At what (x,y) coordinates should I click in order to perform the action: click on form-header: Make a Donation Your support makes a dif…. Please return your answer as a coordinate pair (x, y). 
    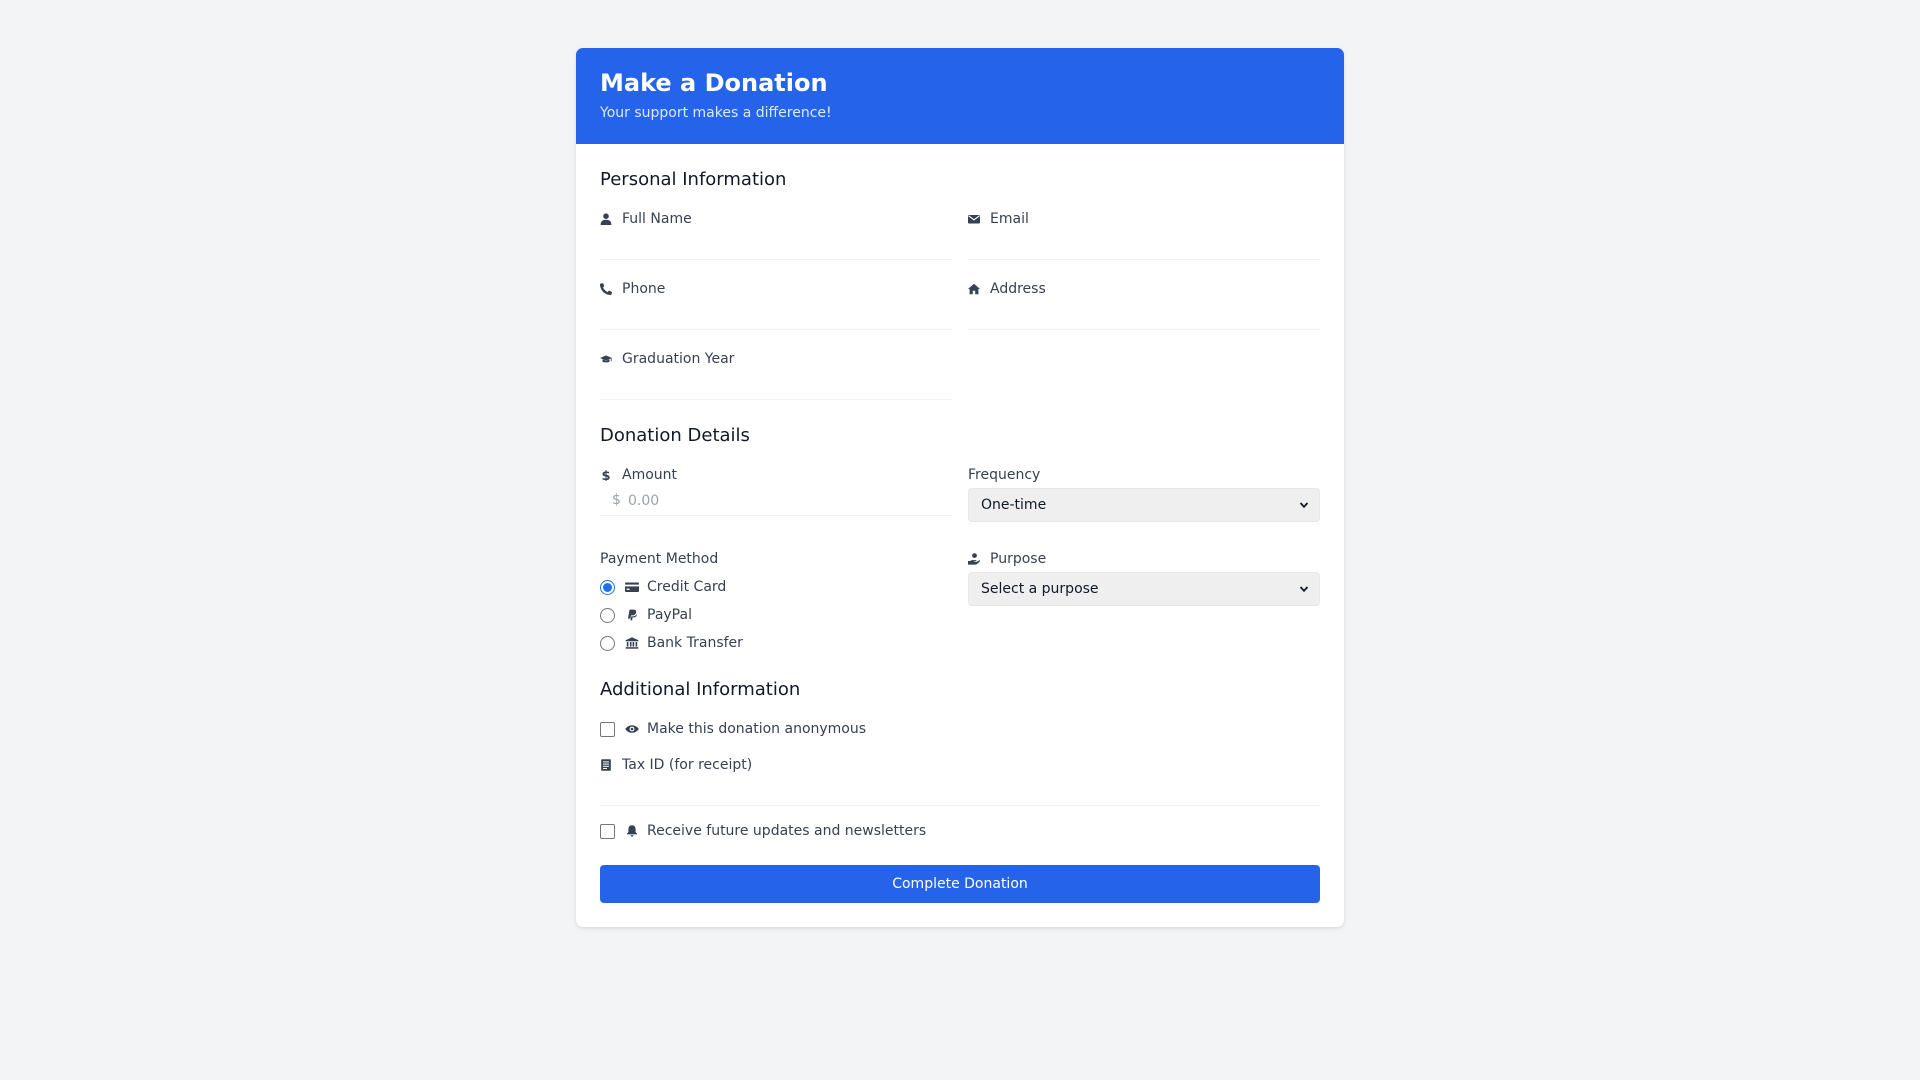
    Looking at the image, I should click on (960, 96).